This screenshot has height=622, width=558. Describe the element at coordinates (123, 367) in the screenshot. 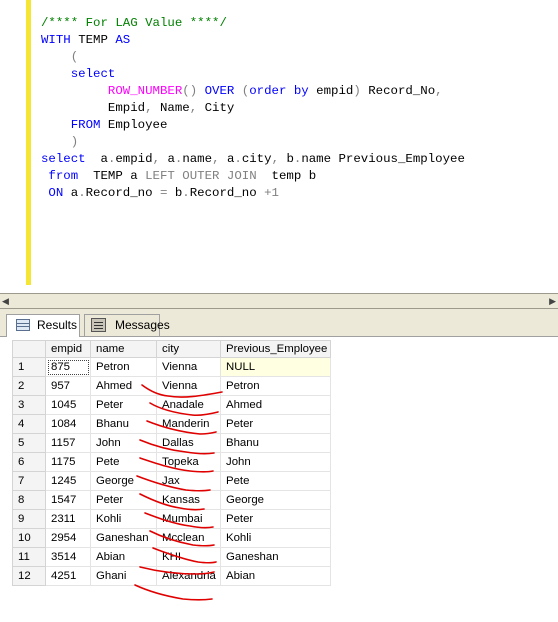

I see `cell-name: Petron` at that location.